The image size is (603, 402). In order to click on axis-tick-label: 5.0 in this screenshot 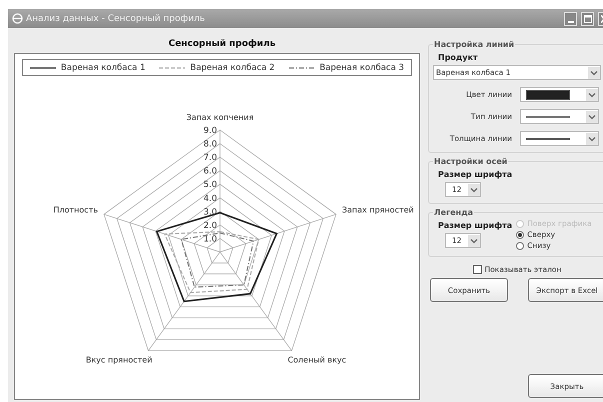, I will do `click(210, 185)`.